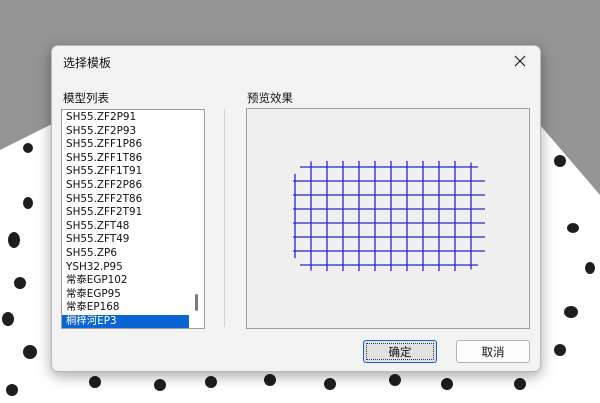 This screenshot has width=600, height=403. I want to click on list-item: 常泰EGP95, so click(125, 295).